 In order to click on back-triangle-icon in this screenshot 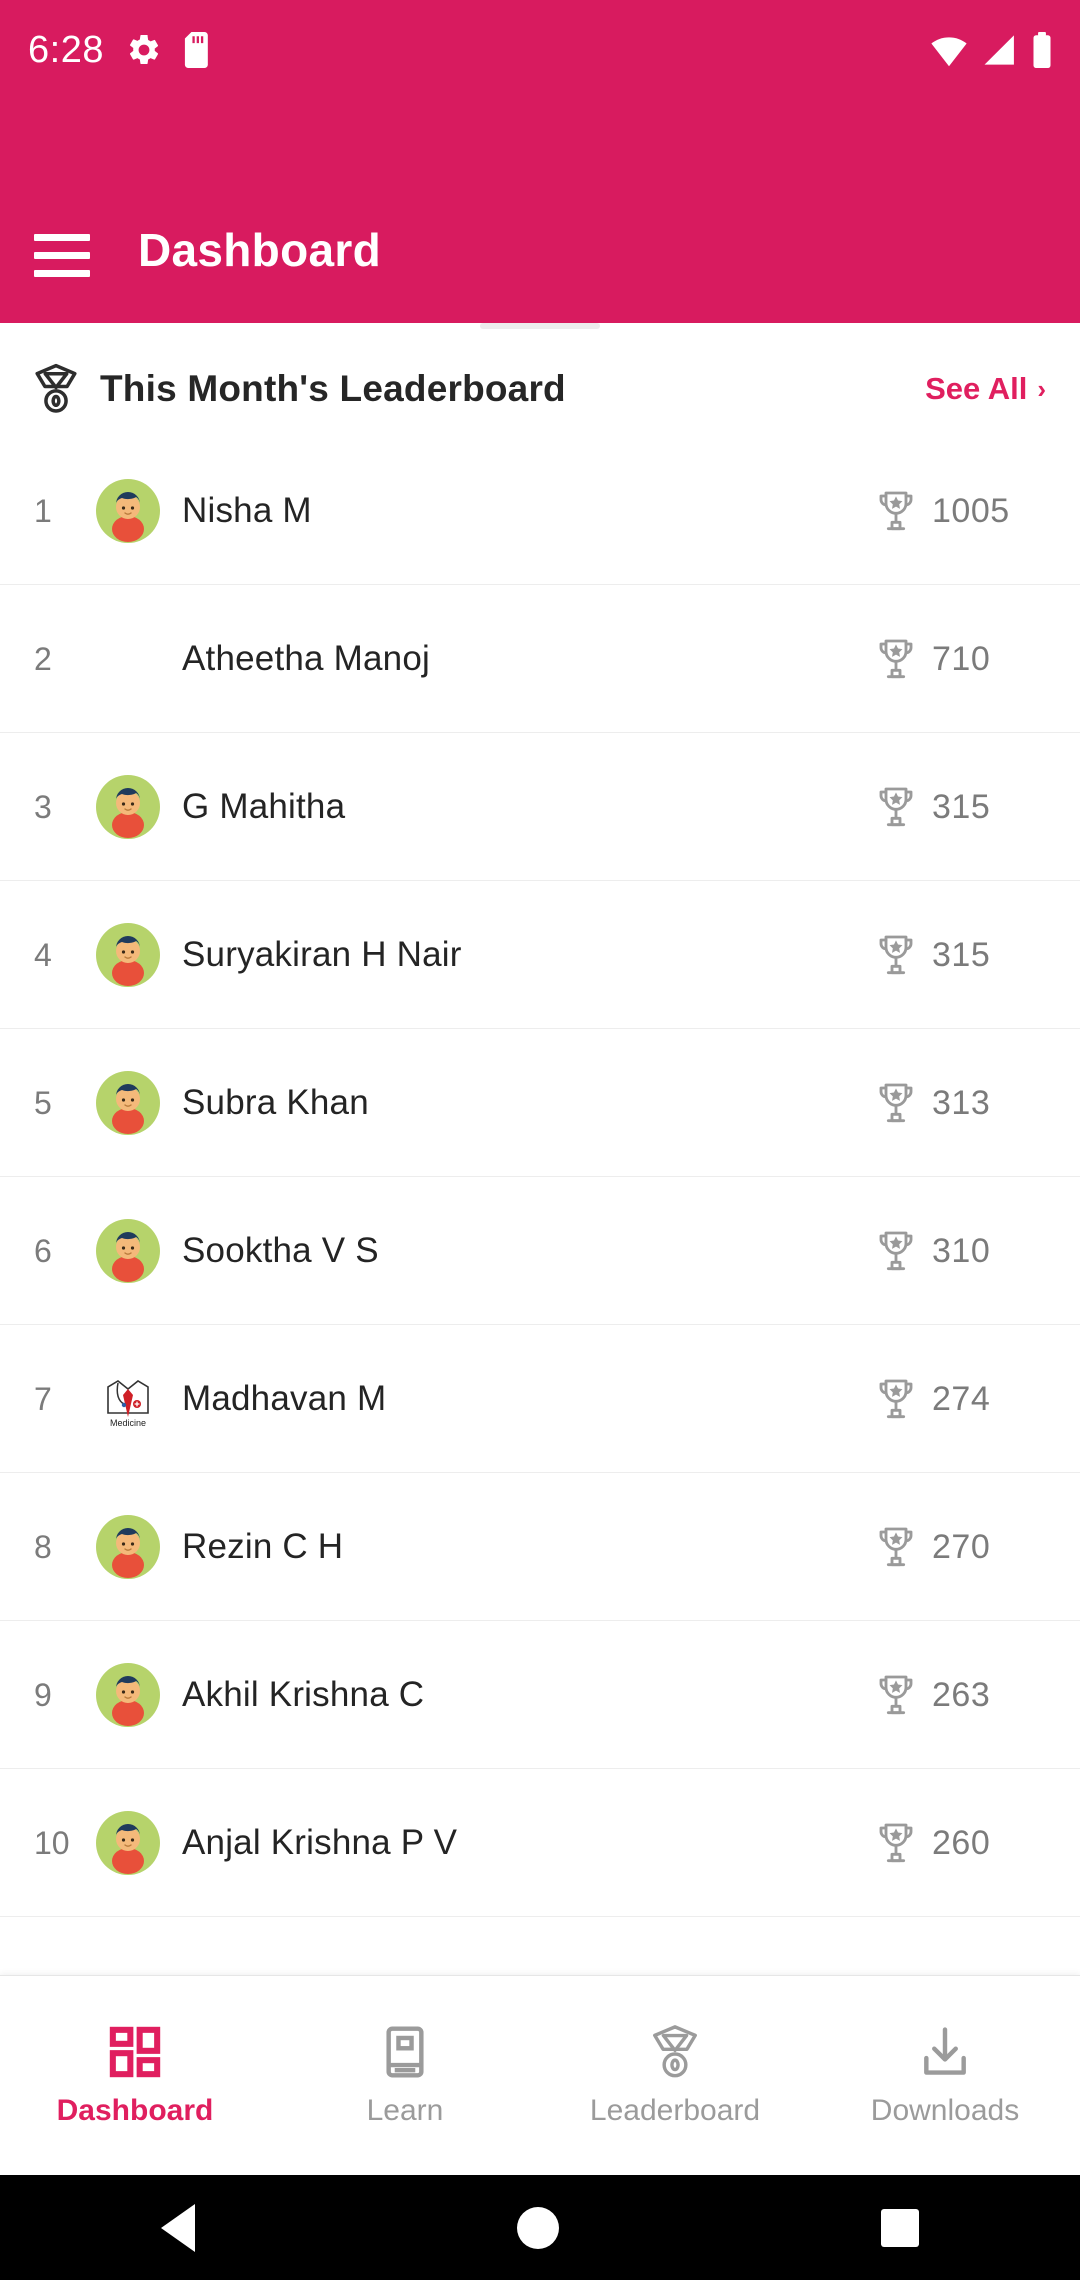, I will do `click(178, 2227)`.